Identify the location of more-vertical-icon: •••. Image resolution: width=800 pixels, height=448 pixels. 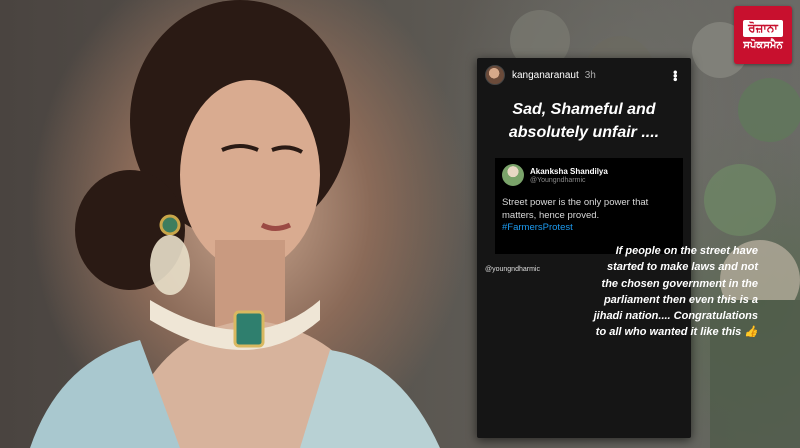
(675, 75).